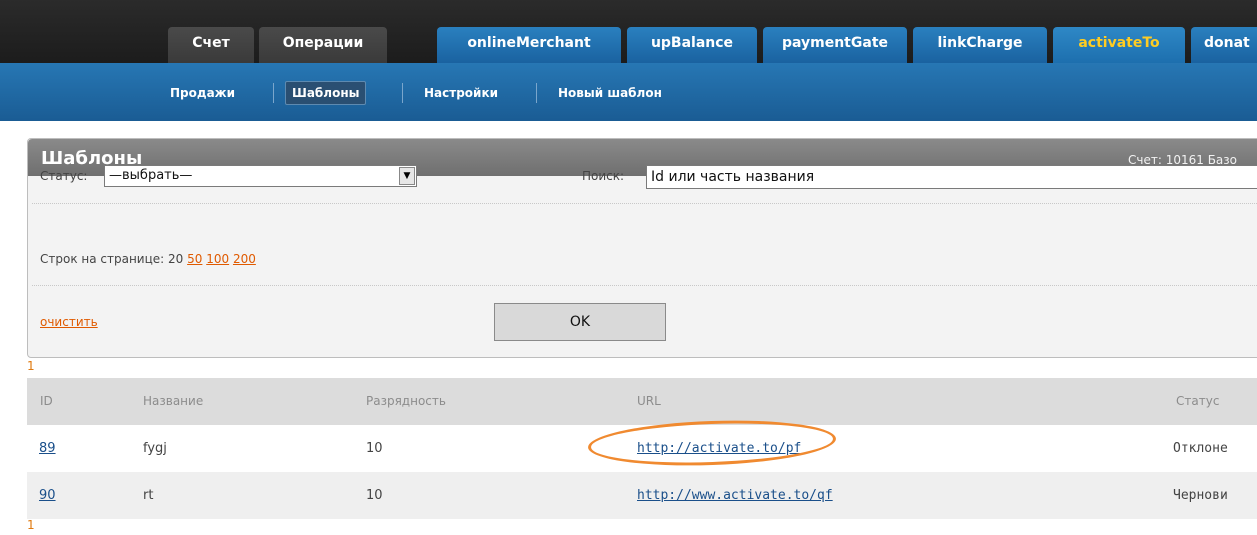 This screenshot has width=1257, height=535. Describe the element at coordinates (202, 93) in the screenshot. I see `subnav-sales: Продажи` at that location.